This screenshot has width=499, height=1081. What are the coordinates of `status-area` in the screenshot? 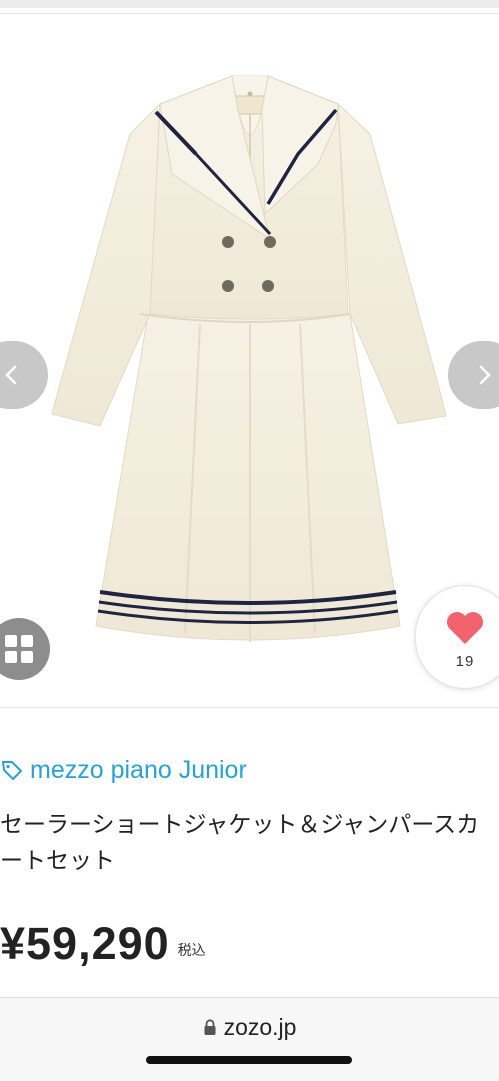 It's located at (249, 4).